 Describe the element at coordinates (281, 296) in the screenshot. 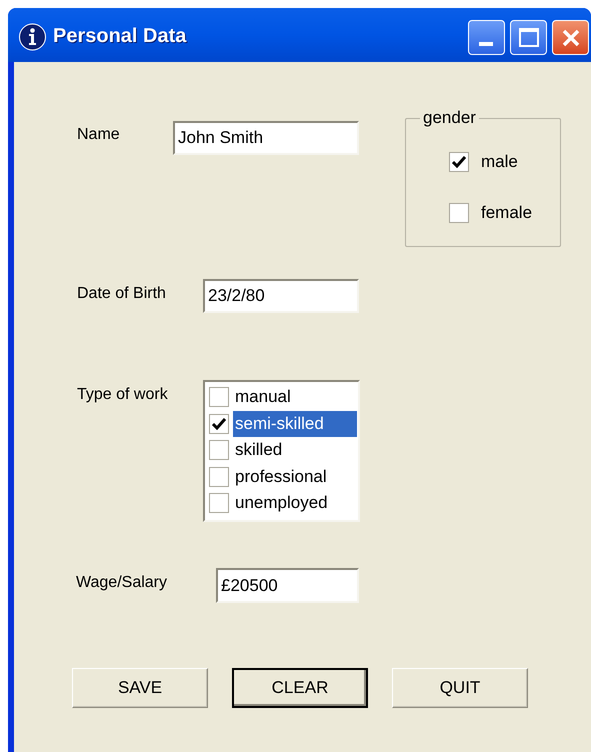

I see `date-of-birth-field: 23/2/80` at that location.